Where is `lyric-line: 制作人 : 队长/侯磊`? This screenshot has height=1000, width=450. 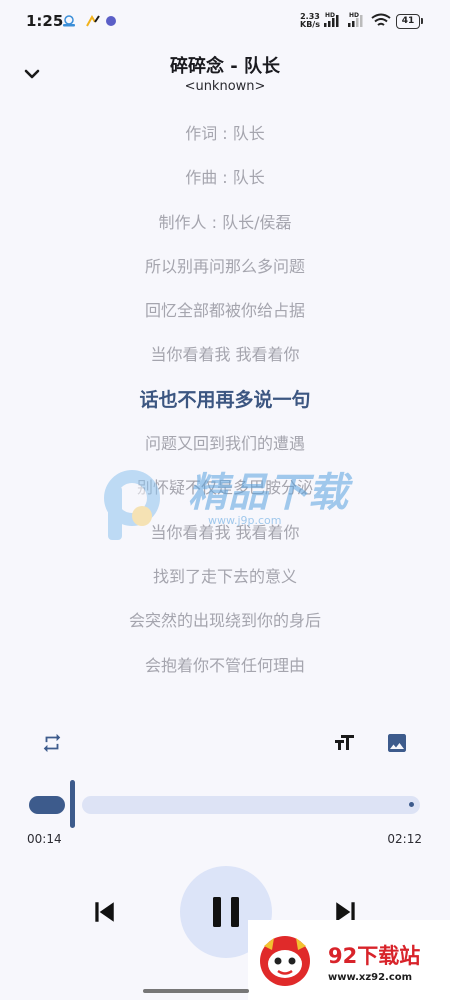 lyric-line: 制作人 : 队长/侯磊 is located at coordinates (225, 223).